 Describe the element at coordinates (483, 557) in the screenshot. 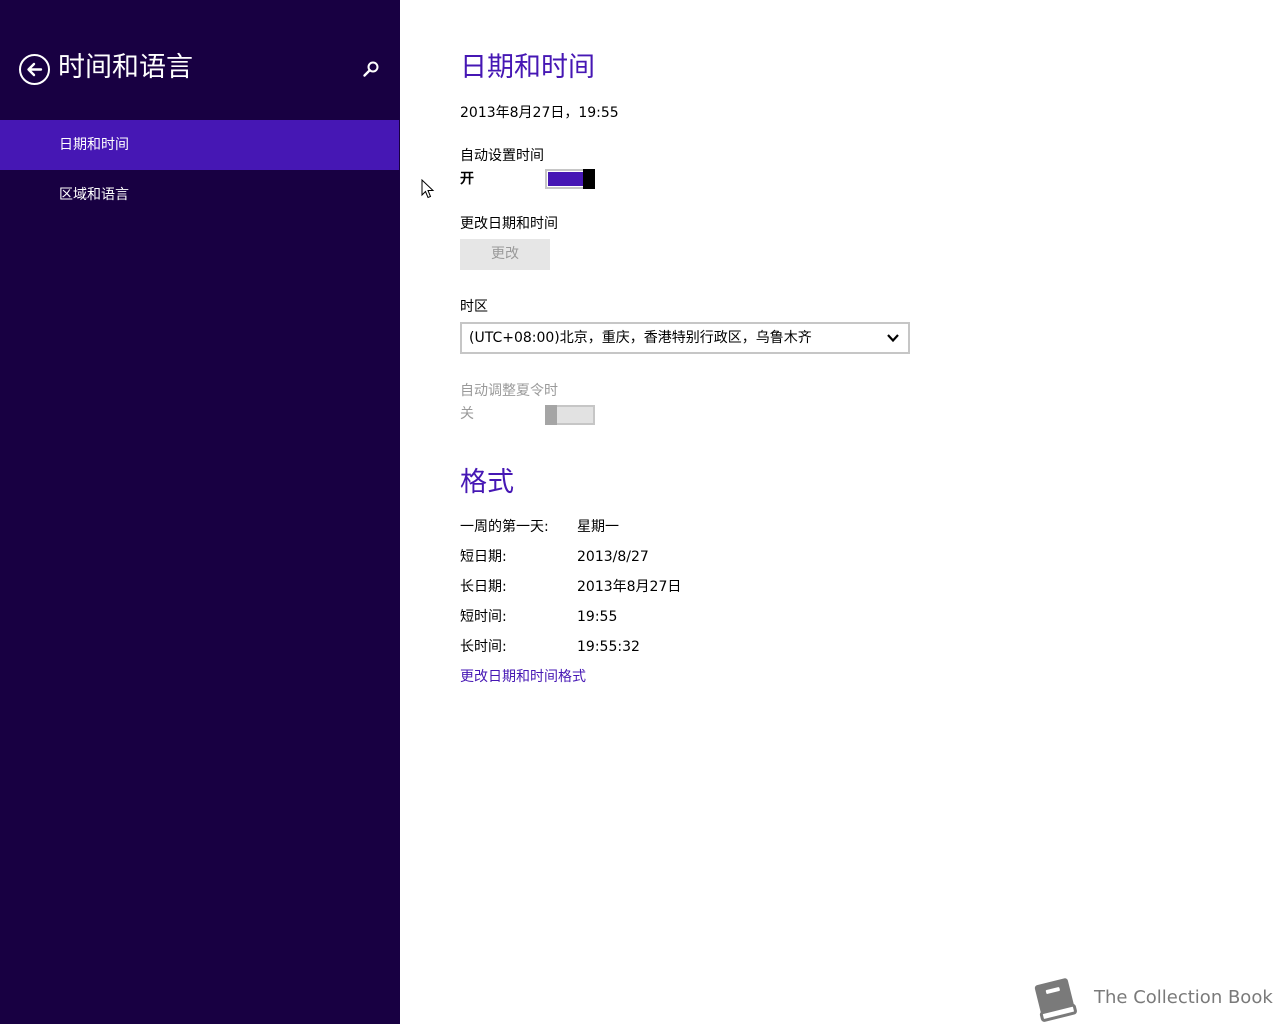

I see `format-row-label: 短日期:` at that location.